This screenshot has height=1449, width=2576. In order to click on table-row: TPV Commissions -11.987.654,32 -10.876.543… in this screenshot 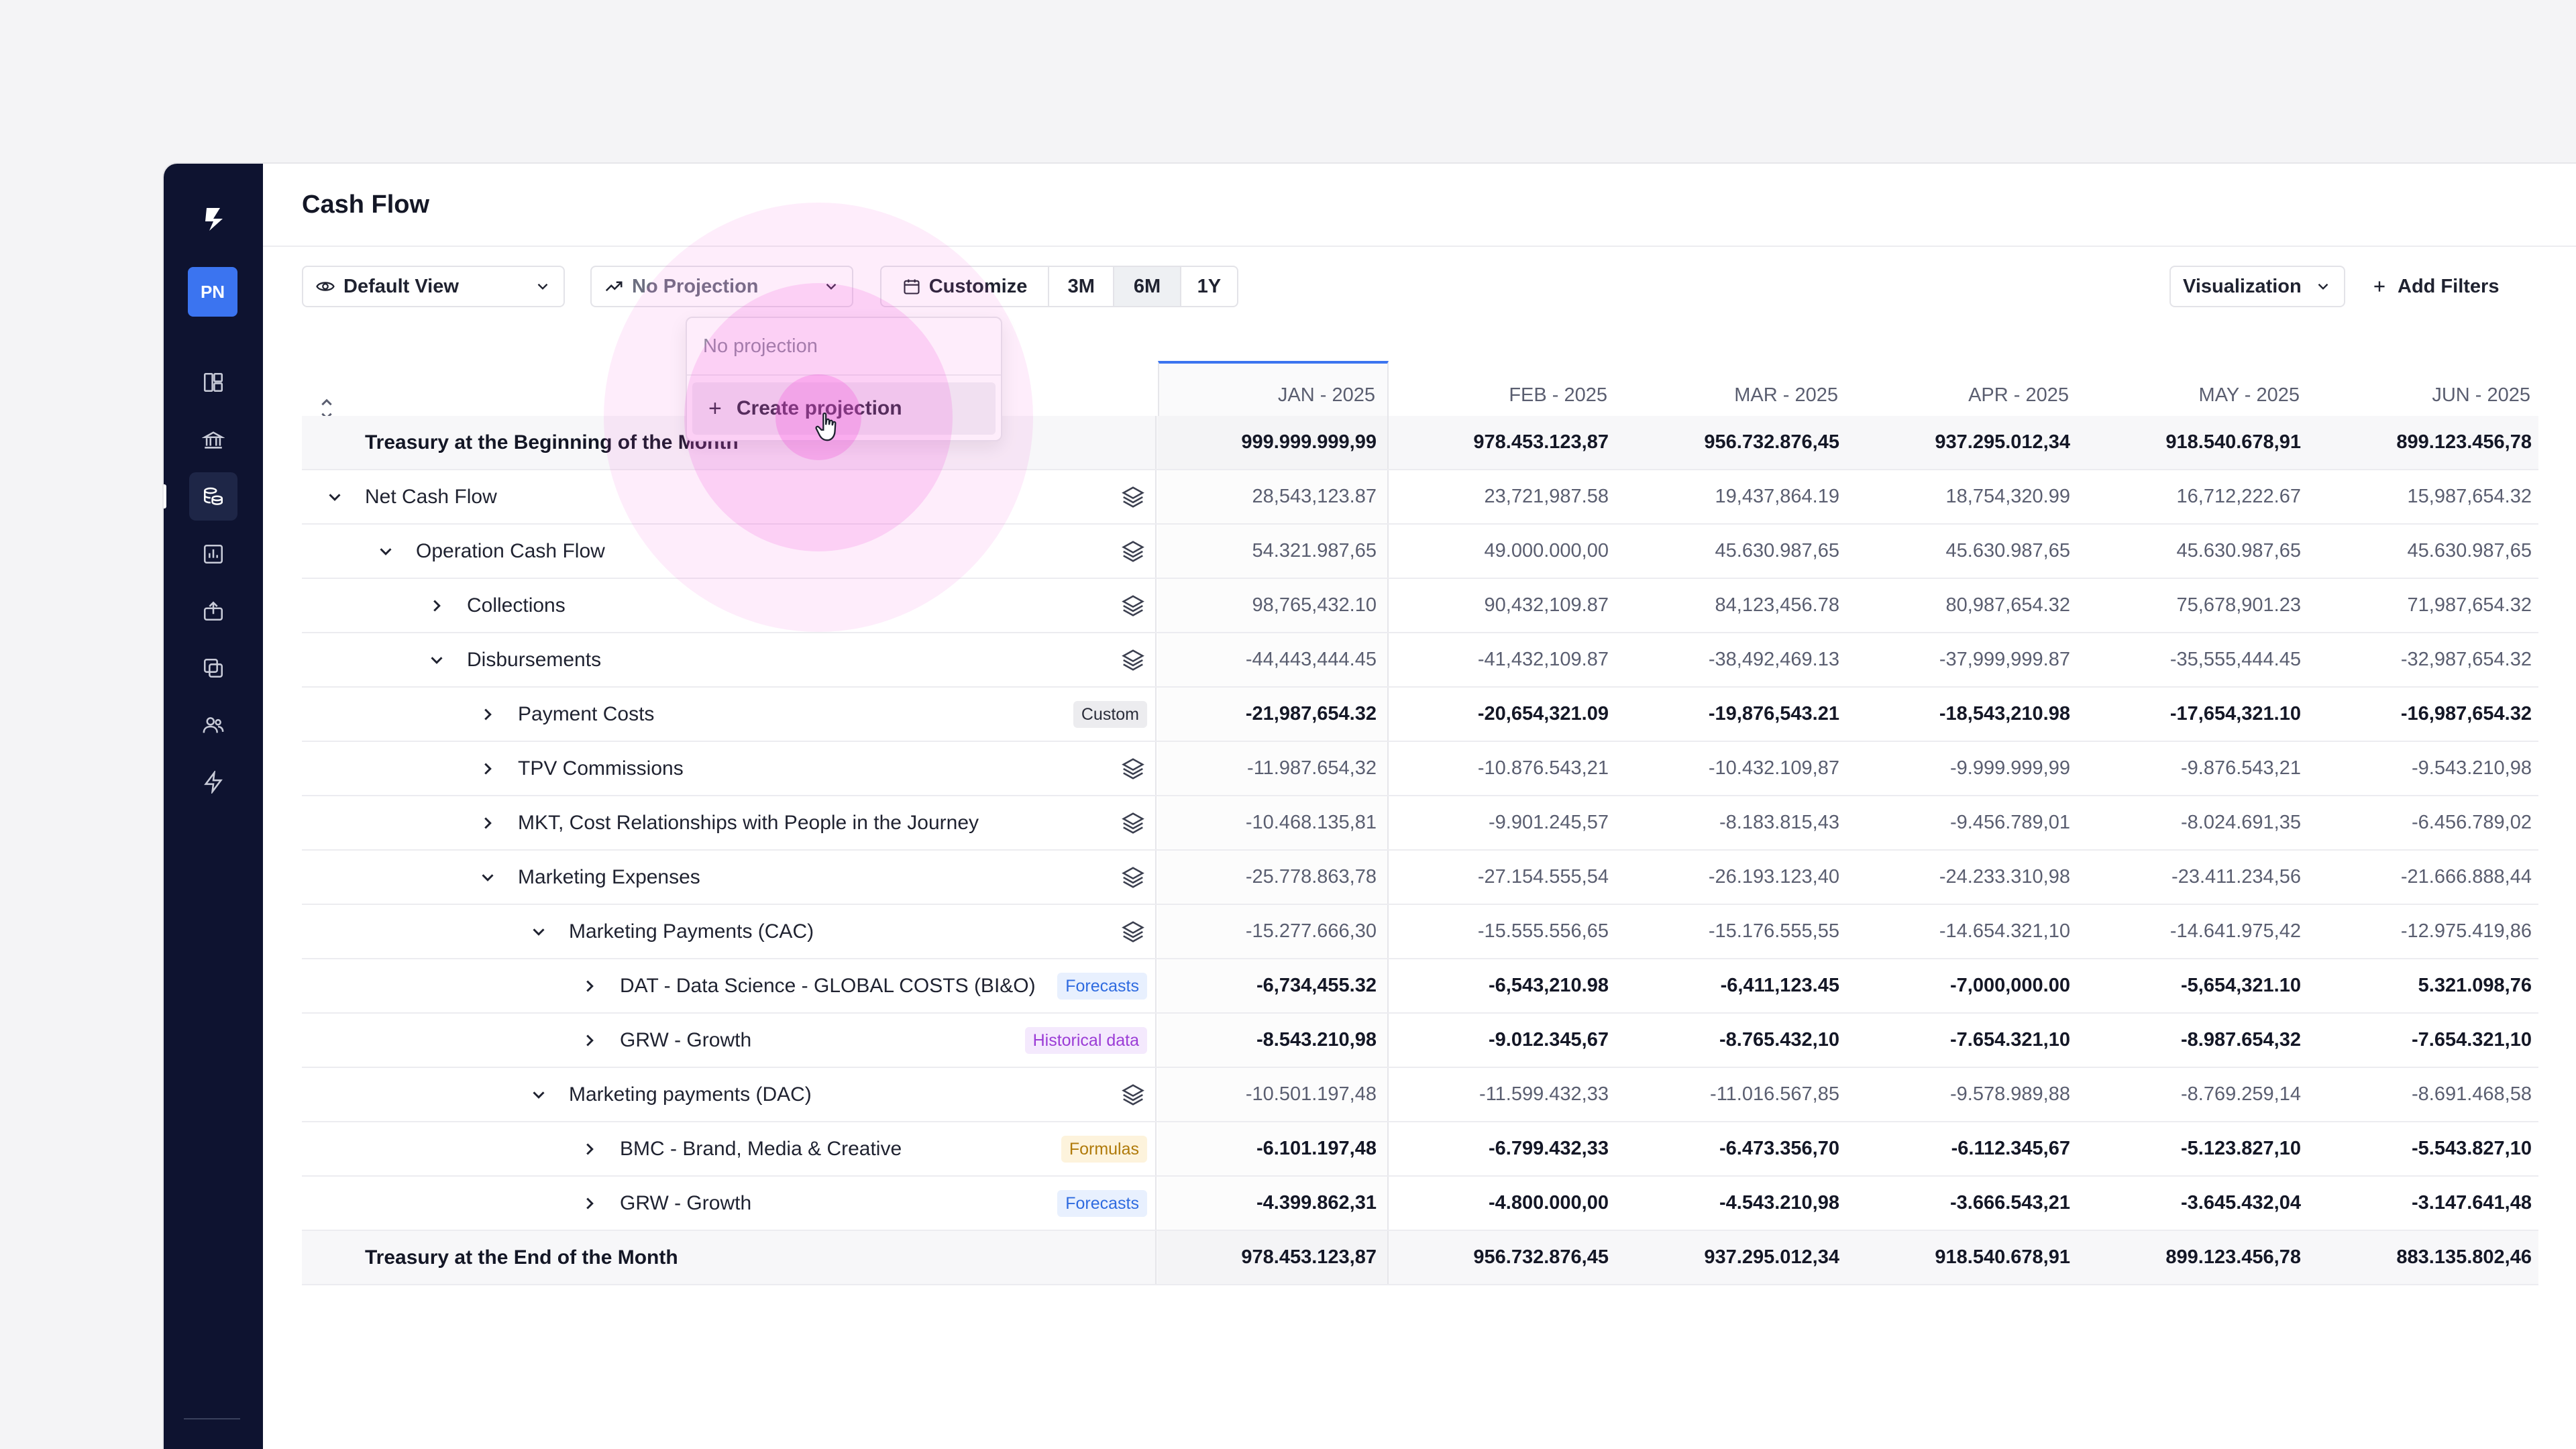, I will do `click(1420, 769)`.